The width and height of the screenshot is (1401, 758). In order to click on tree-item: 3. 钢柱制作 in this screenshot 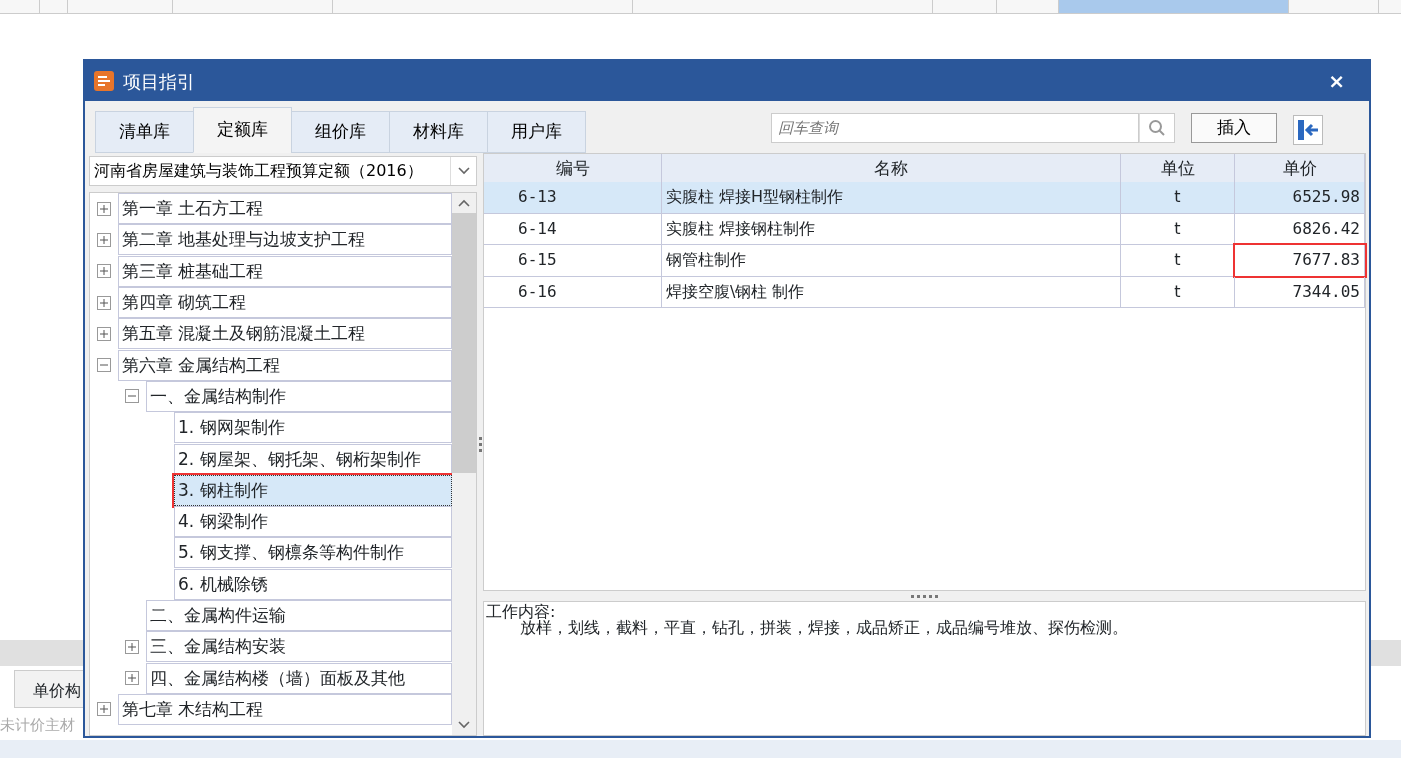, I will do `click(313, 490)`.